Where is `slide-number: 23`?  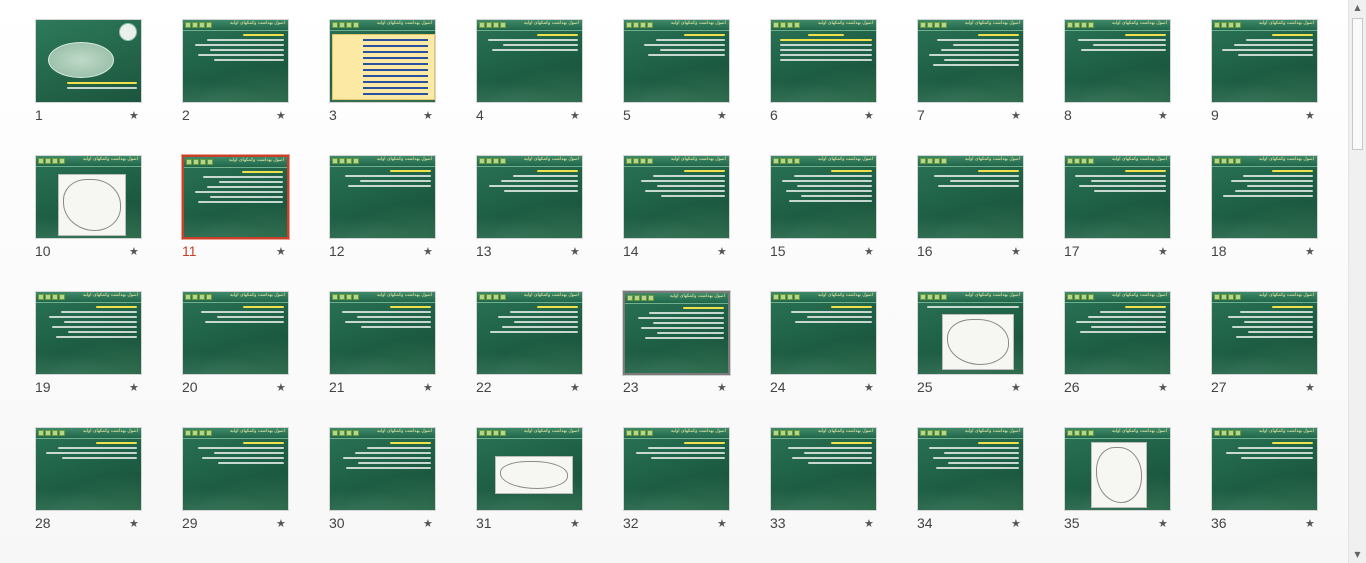
slide-number: 23 is located at coordinates (631, 387).